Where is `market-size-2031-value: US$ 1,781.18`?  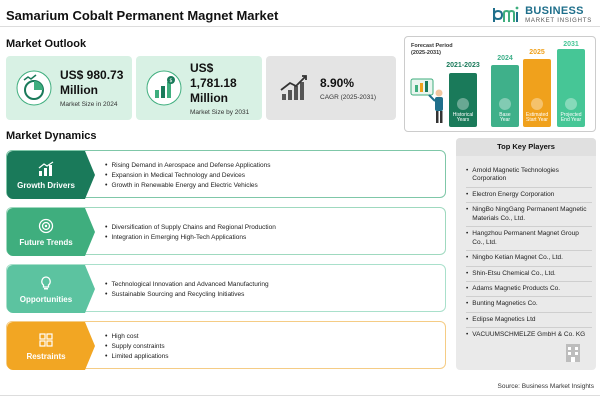 market-size-2031-value: US$ 1,781.18 is located at coordinates (213, 75).